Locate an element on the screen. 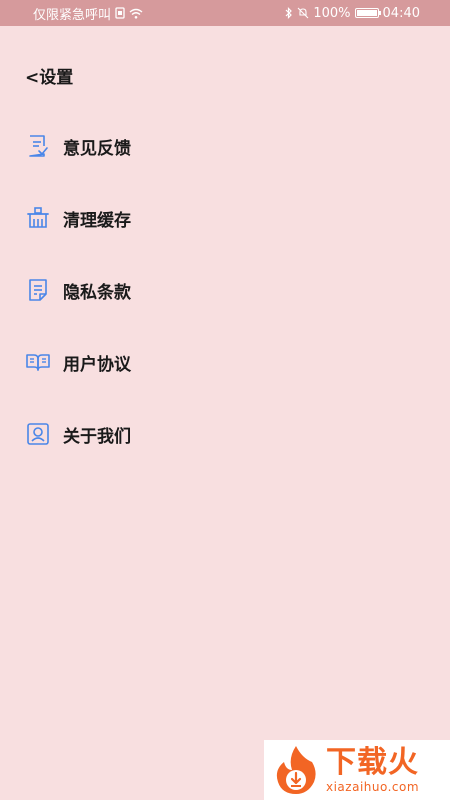 The height and width of the screenshot is (800, 450). mute-bell-icon is located at coordinates (303, 13).